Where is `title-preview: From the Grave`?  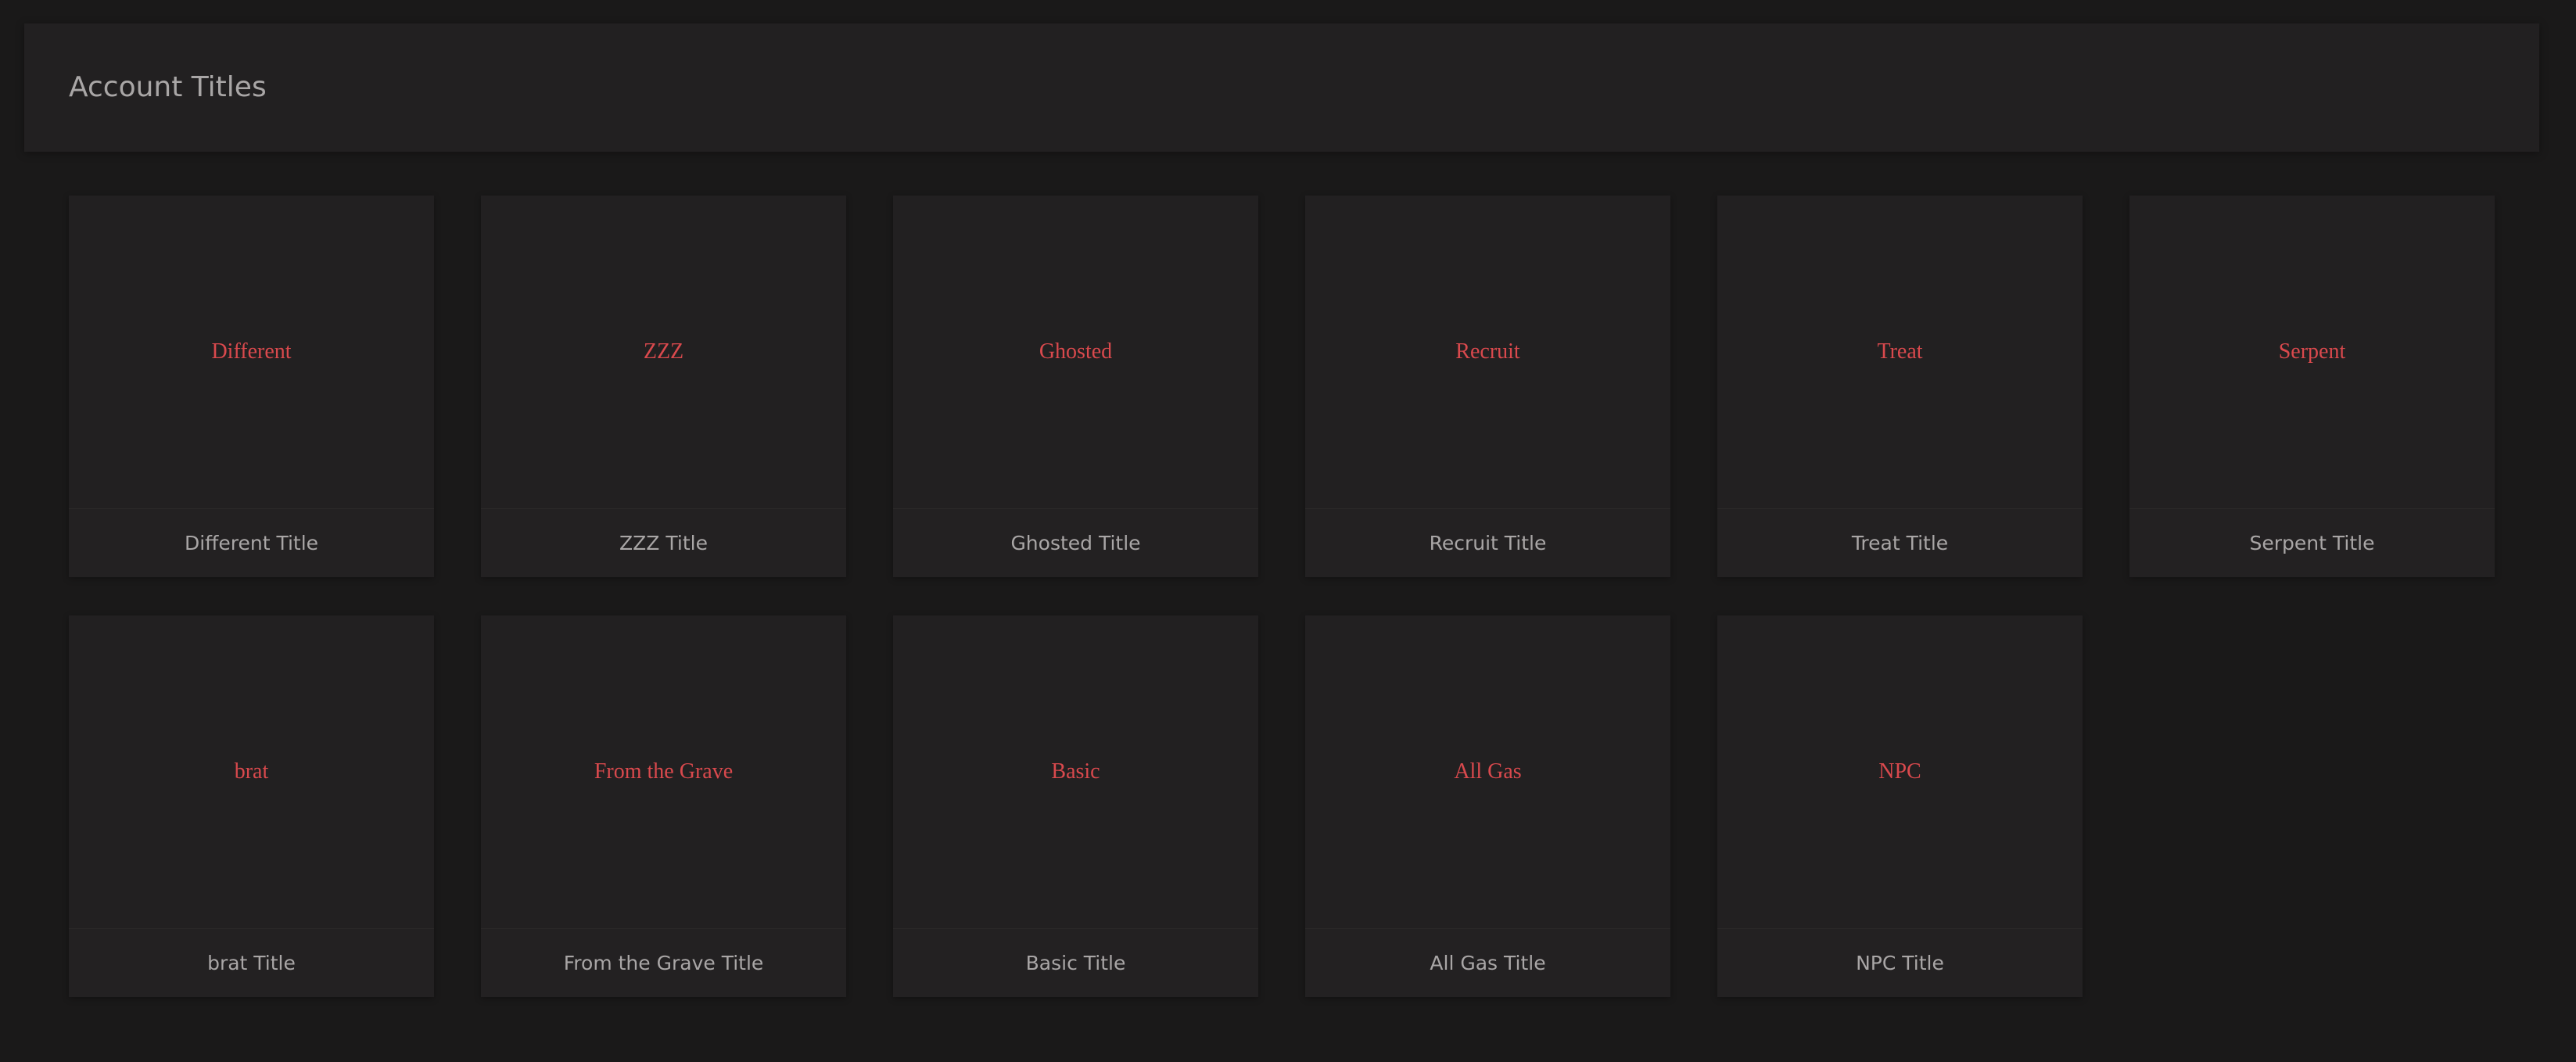
title-preview: From the Grave is located at coordinates (664, 771).